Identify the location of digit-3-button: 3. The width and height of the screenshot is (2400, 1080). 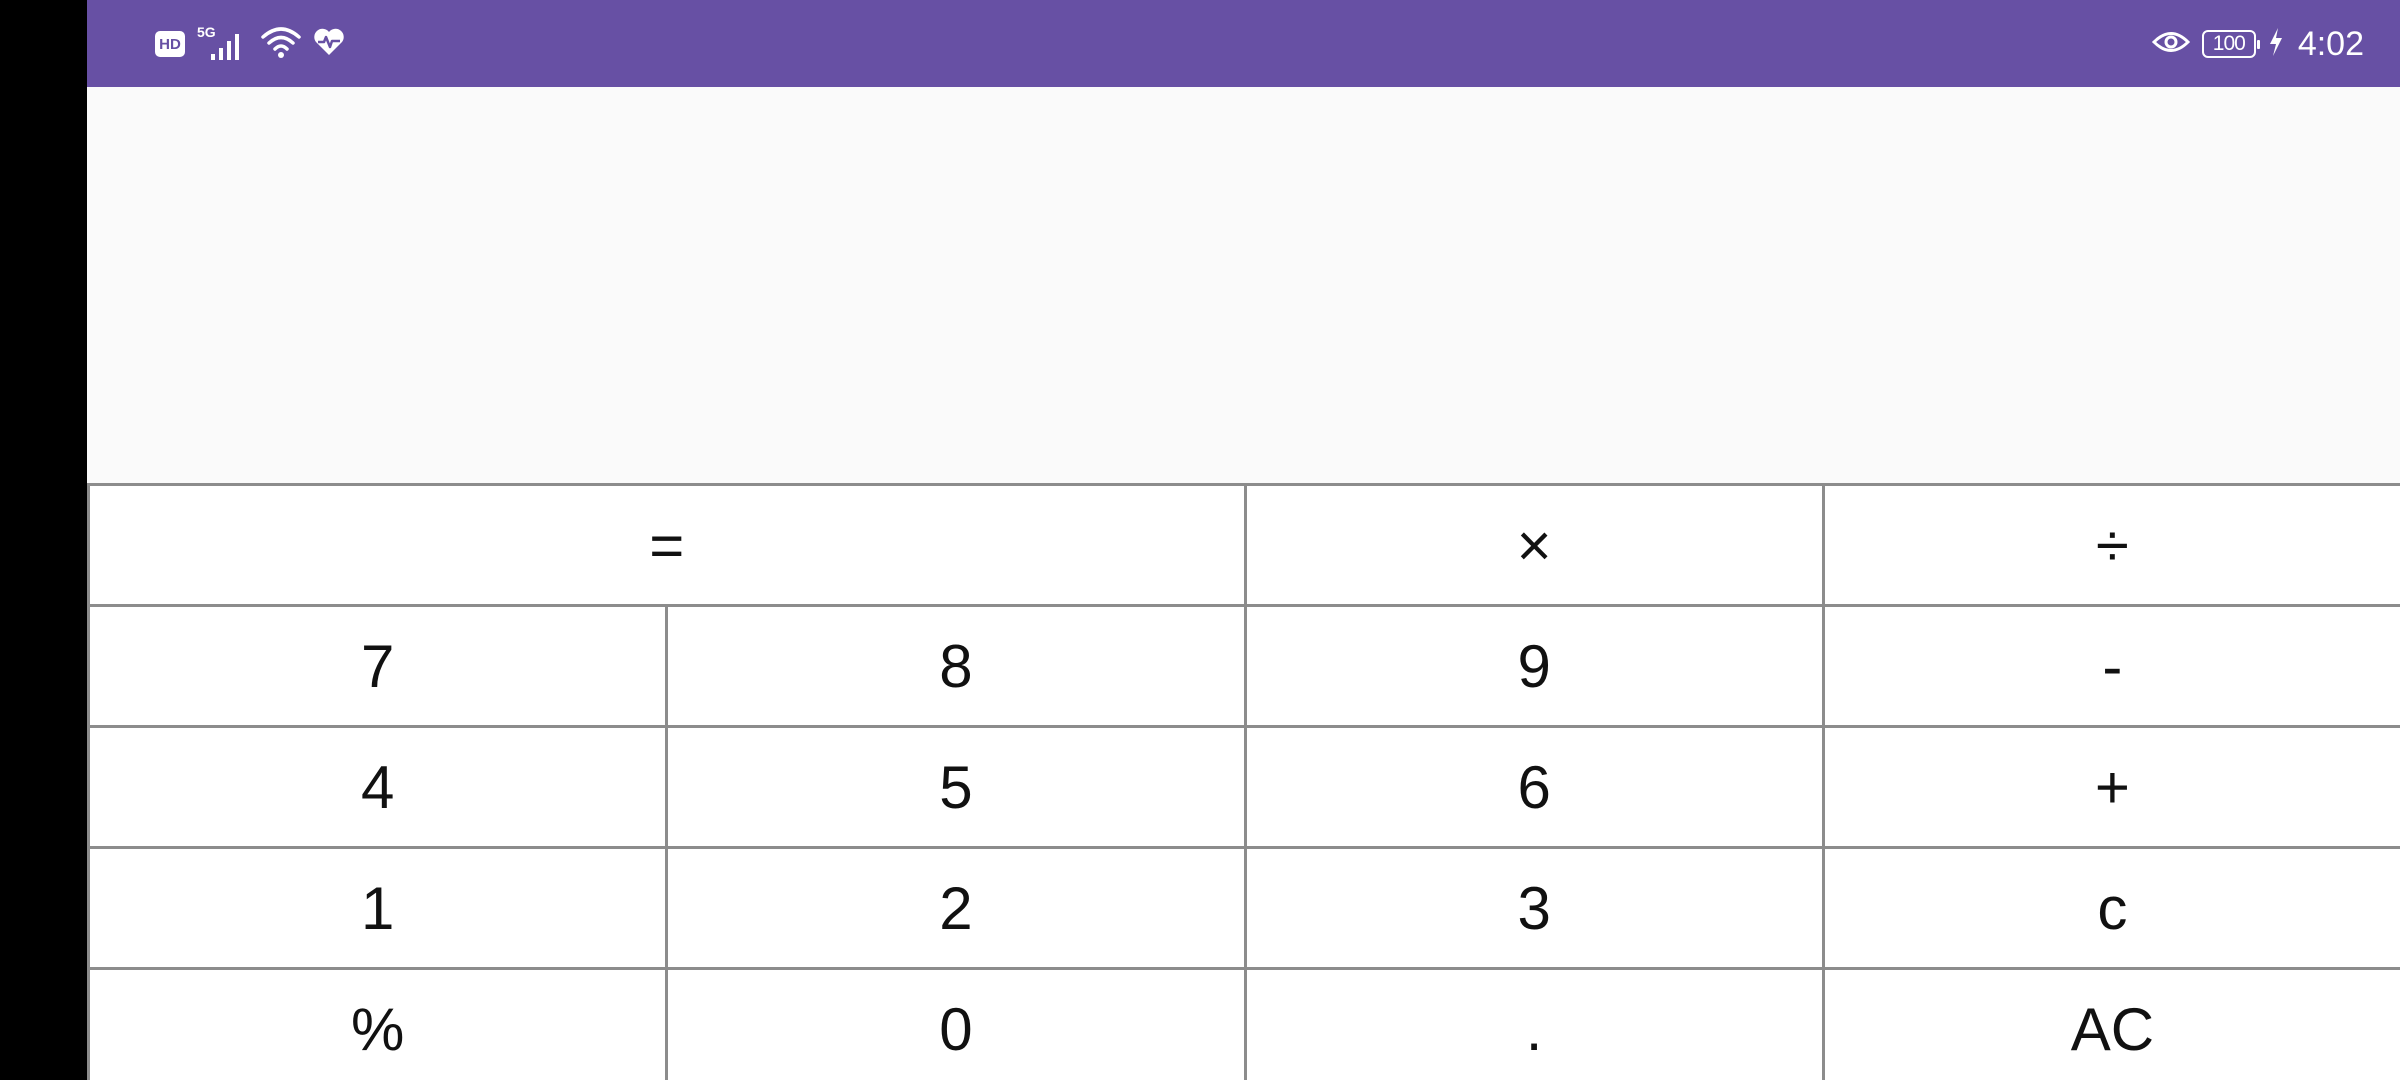
(1534, 908).